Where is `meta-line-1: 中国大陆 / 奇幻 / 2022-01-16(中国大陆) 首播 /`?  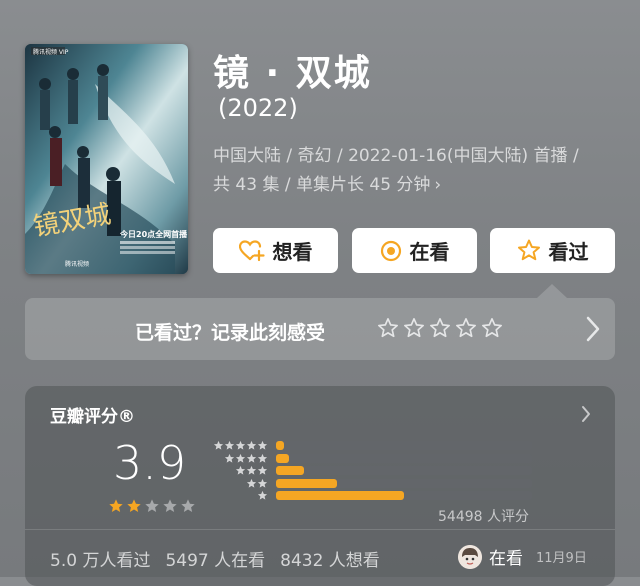
meta-line-1: 中国大陆 / 奇幻 / 2022-01-16(中国大陆) 首播 / is located at coordinates (396, 156).